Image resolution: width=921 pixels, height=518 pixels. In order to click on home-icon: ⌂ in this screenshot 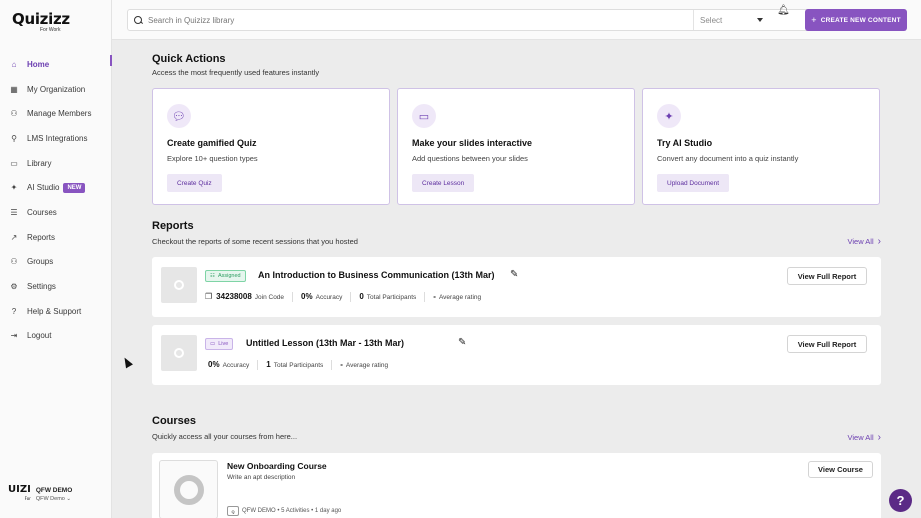, I will do `click(14, 64)`.